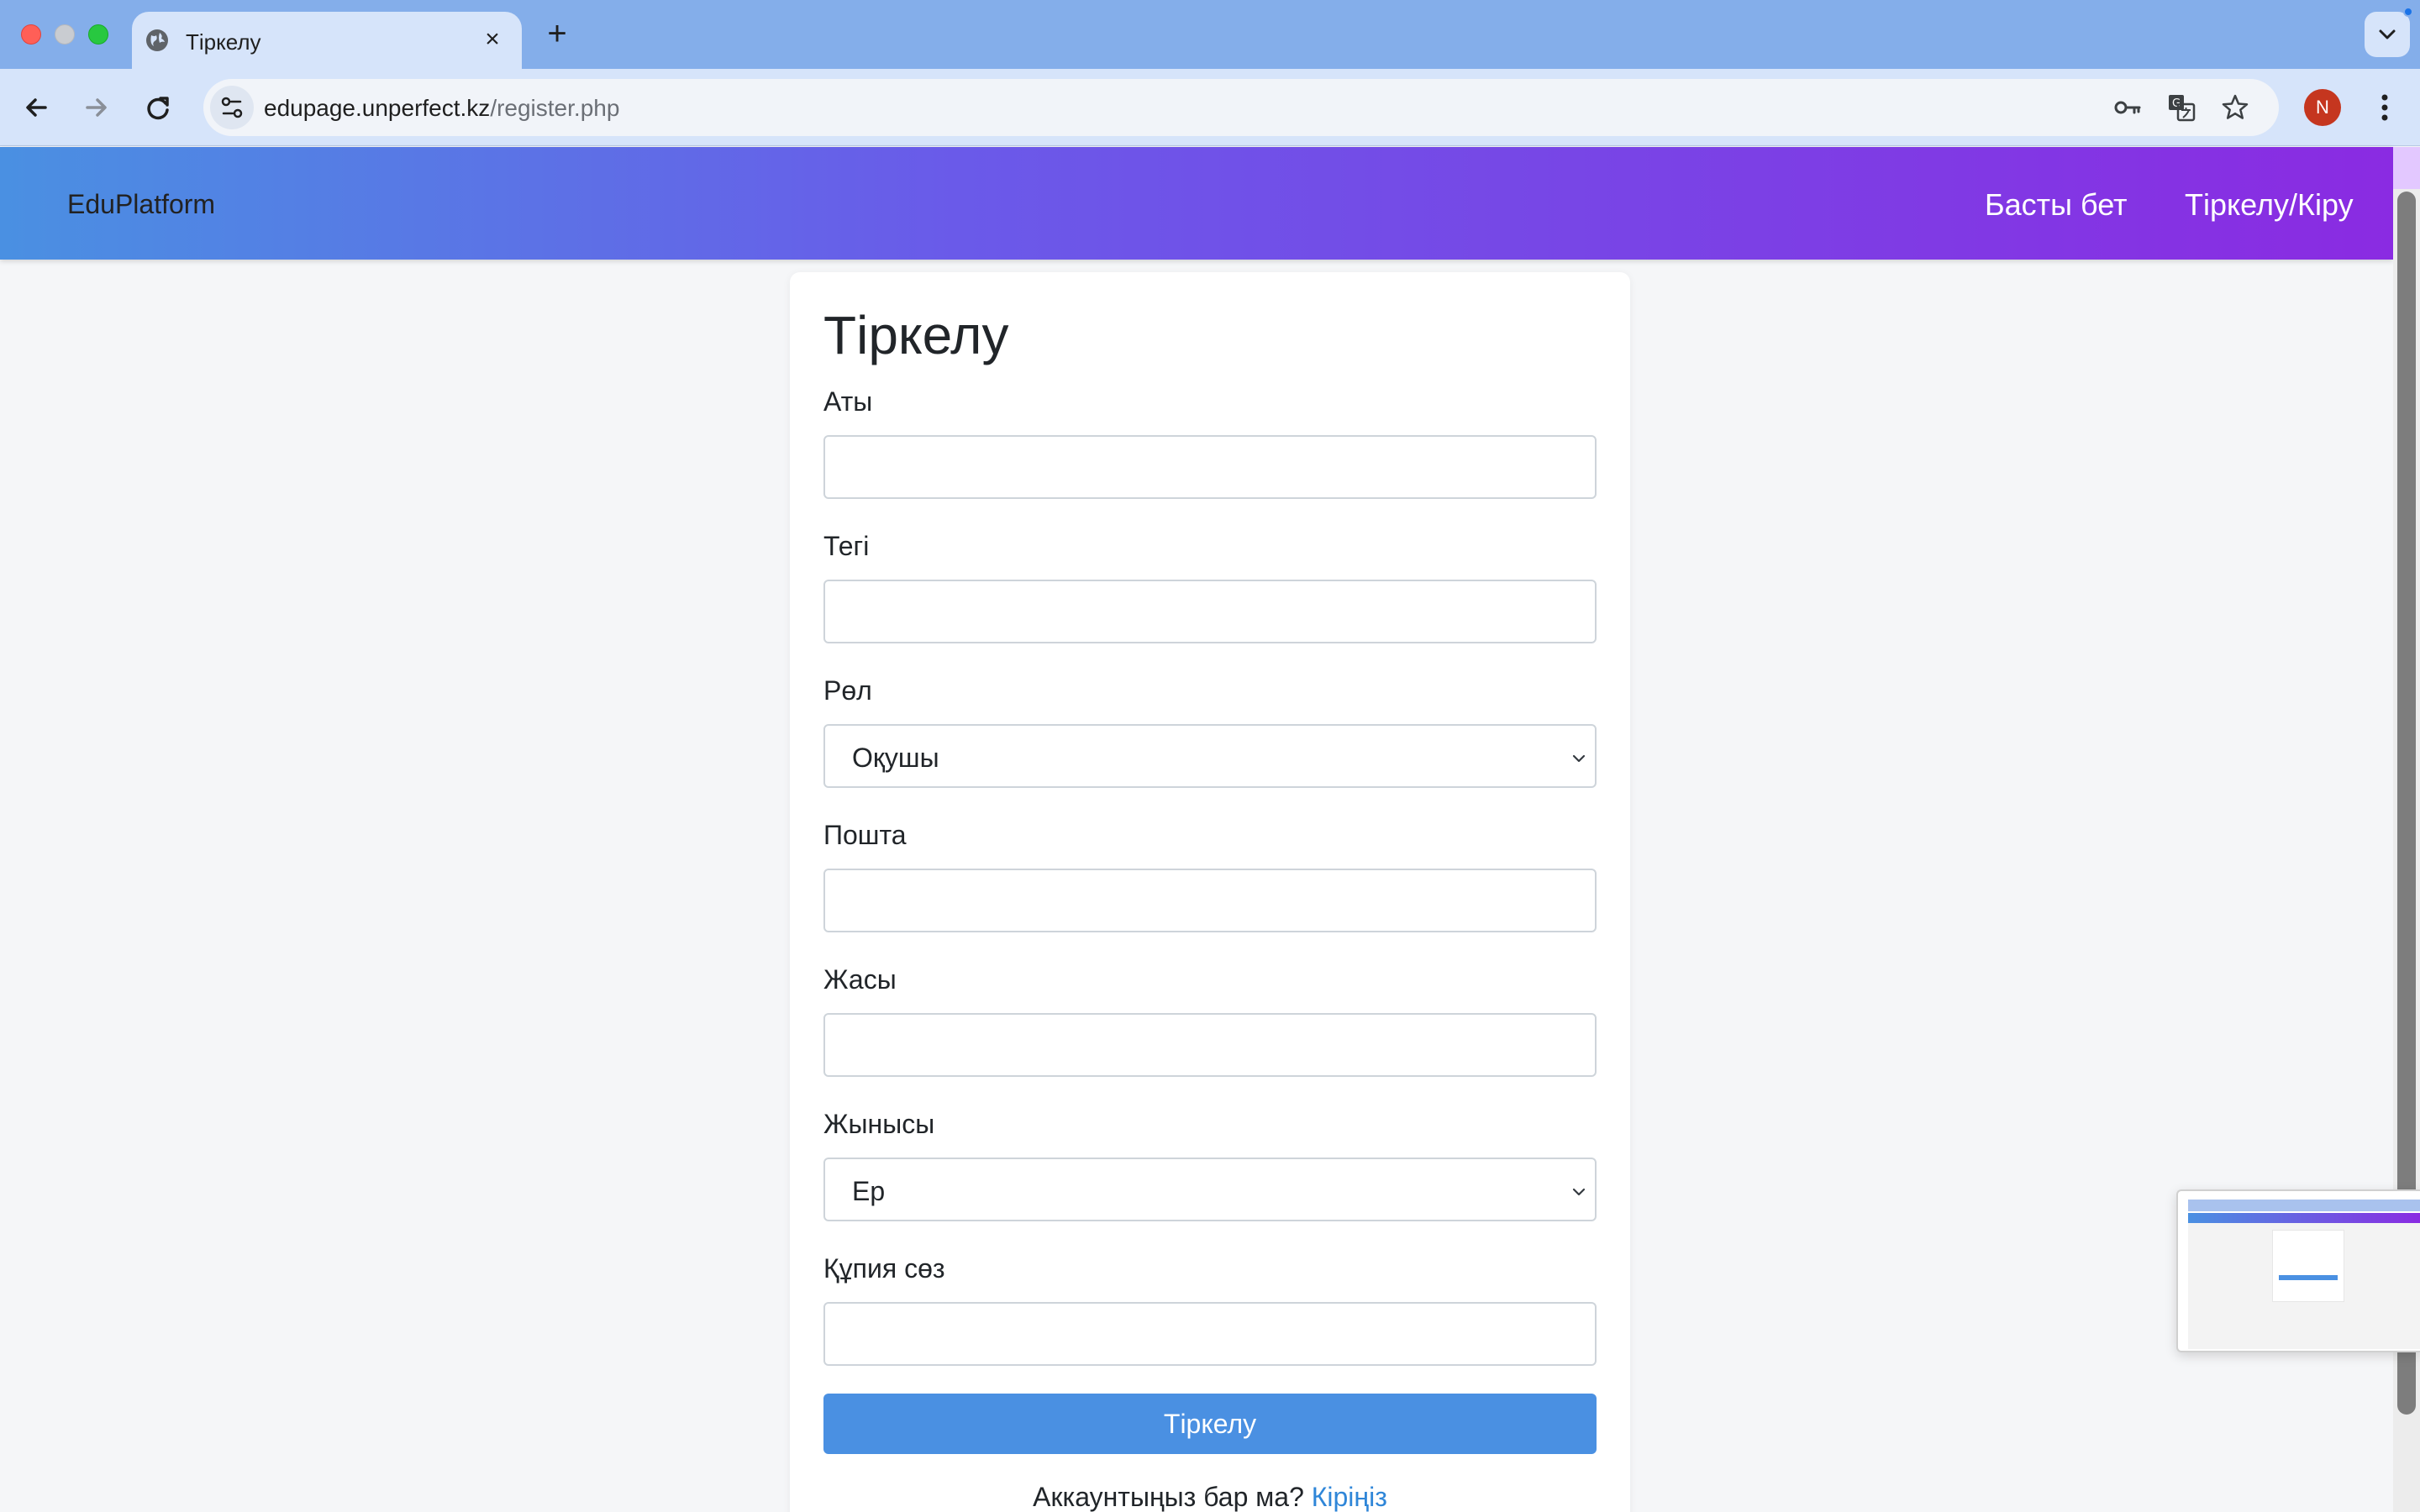 This screenshot has width=2420, height=1512. Describe the element at coordinates (896, 758) in the screenshot. I see `role-selected-value: Оқушы` at that location.